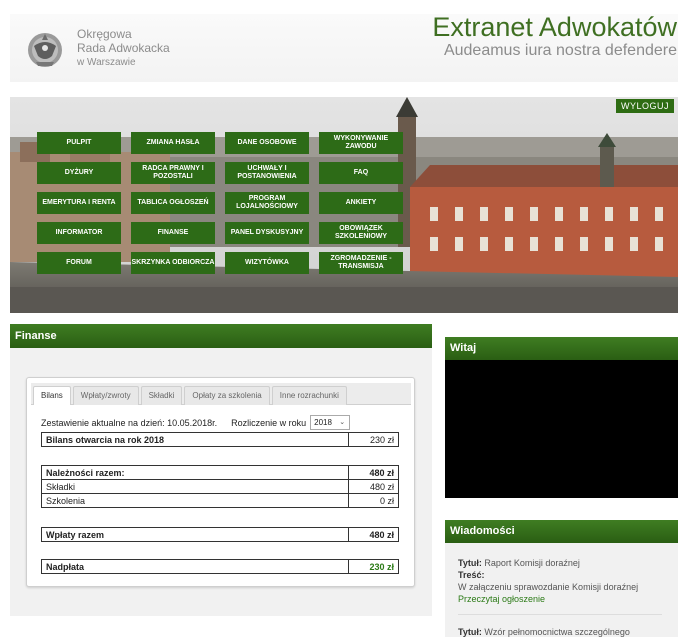 Image resolution: width=683 pixels, height=637 pixels. I want to click on menu-item-zgromadzenie: ZGROMADZENIE - TRANSMISJA, so click(361, 263).